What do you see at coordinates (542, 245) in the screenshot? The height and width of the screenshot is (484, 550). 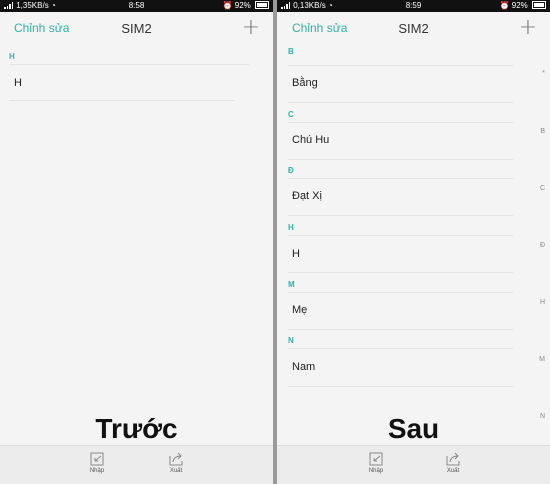 I see `index-letter: Đ` at bounding box center [542, 245].